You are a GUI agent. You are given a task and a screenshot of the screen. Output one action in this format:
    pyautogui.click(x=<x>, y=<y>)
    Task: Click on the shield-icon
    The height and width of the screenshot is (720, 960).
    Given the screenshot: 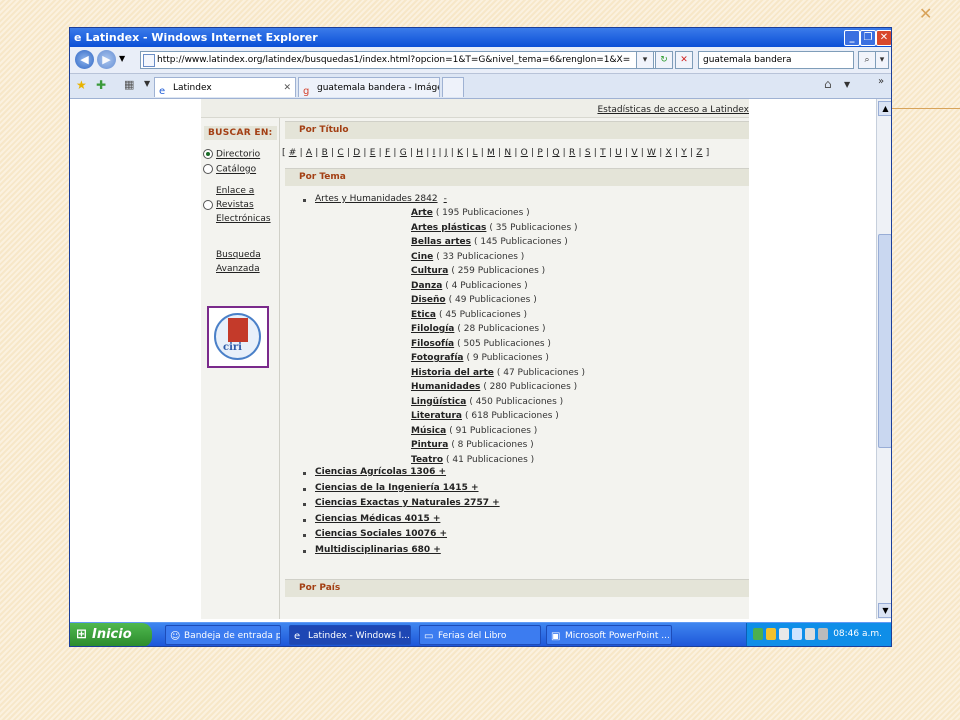 What is the action you would take?
    pyautogui.click(x=784, y=634)
    